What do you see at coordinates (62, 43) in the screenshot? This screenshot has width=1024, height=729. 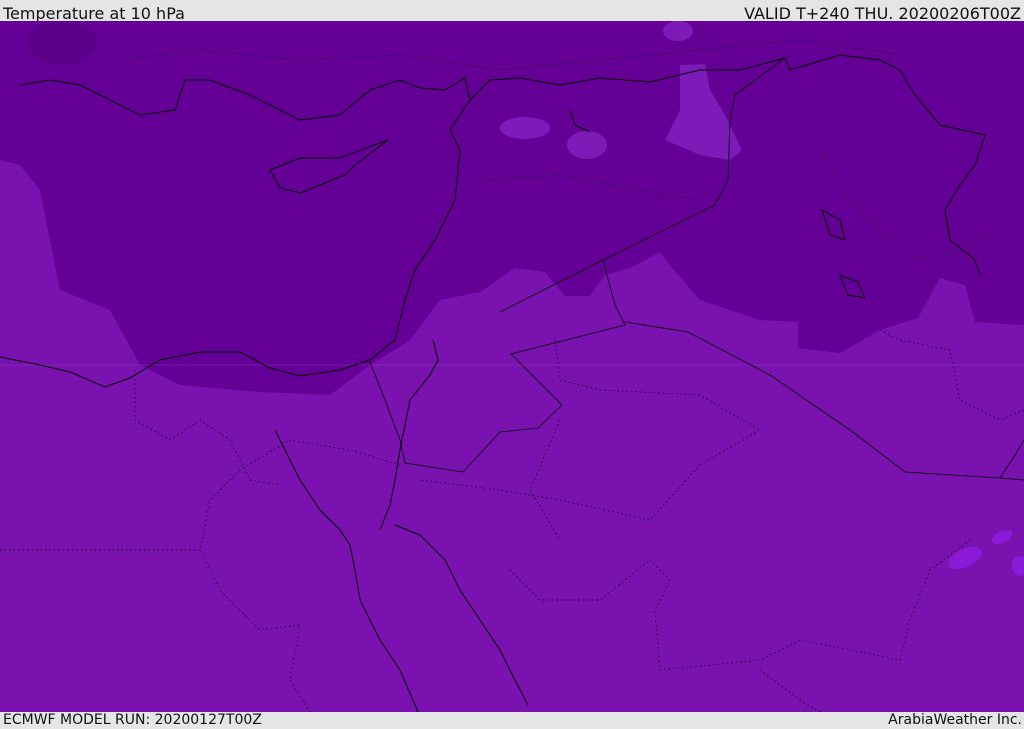 I see `dark-blob` at bounding box center [62, 43].